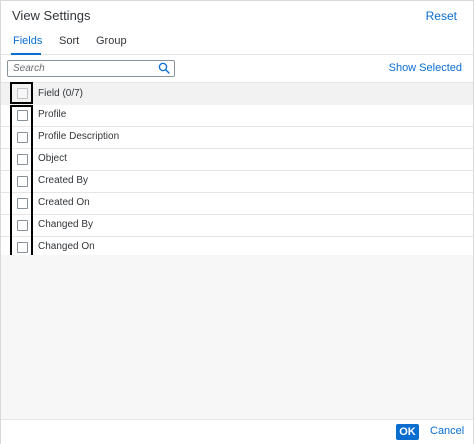 Image resolution: width=474 pixels, height=444 pixels. I want to click on table-row: Created By, so click(237, 182).